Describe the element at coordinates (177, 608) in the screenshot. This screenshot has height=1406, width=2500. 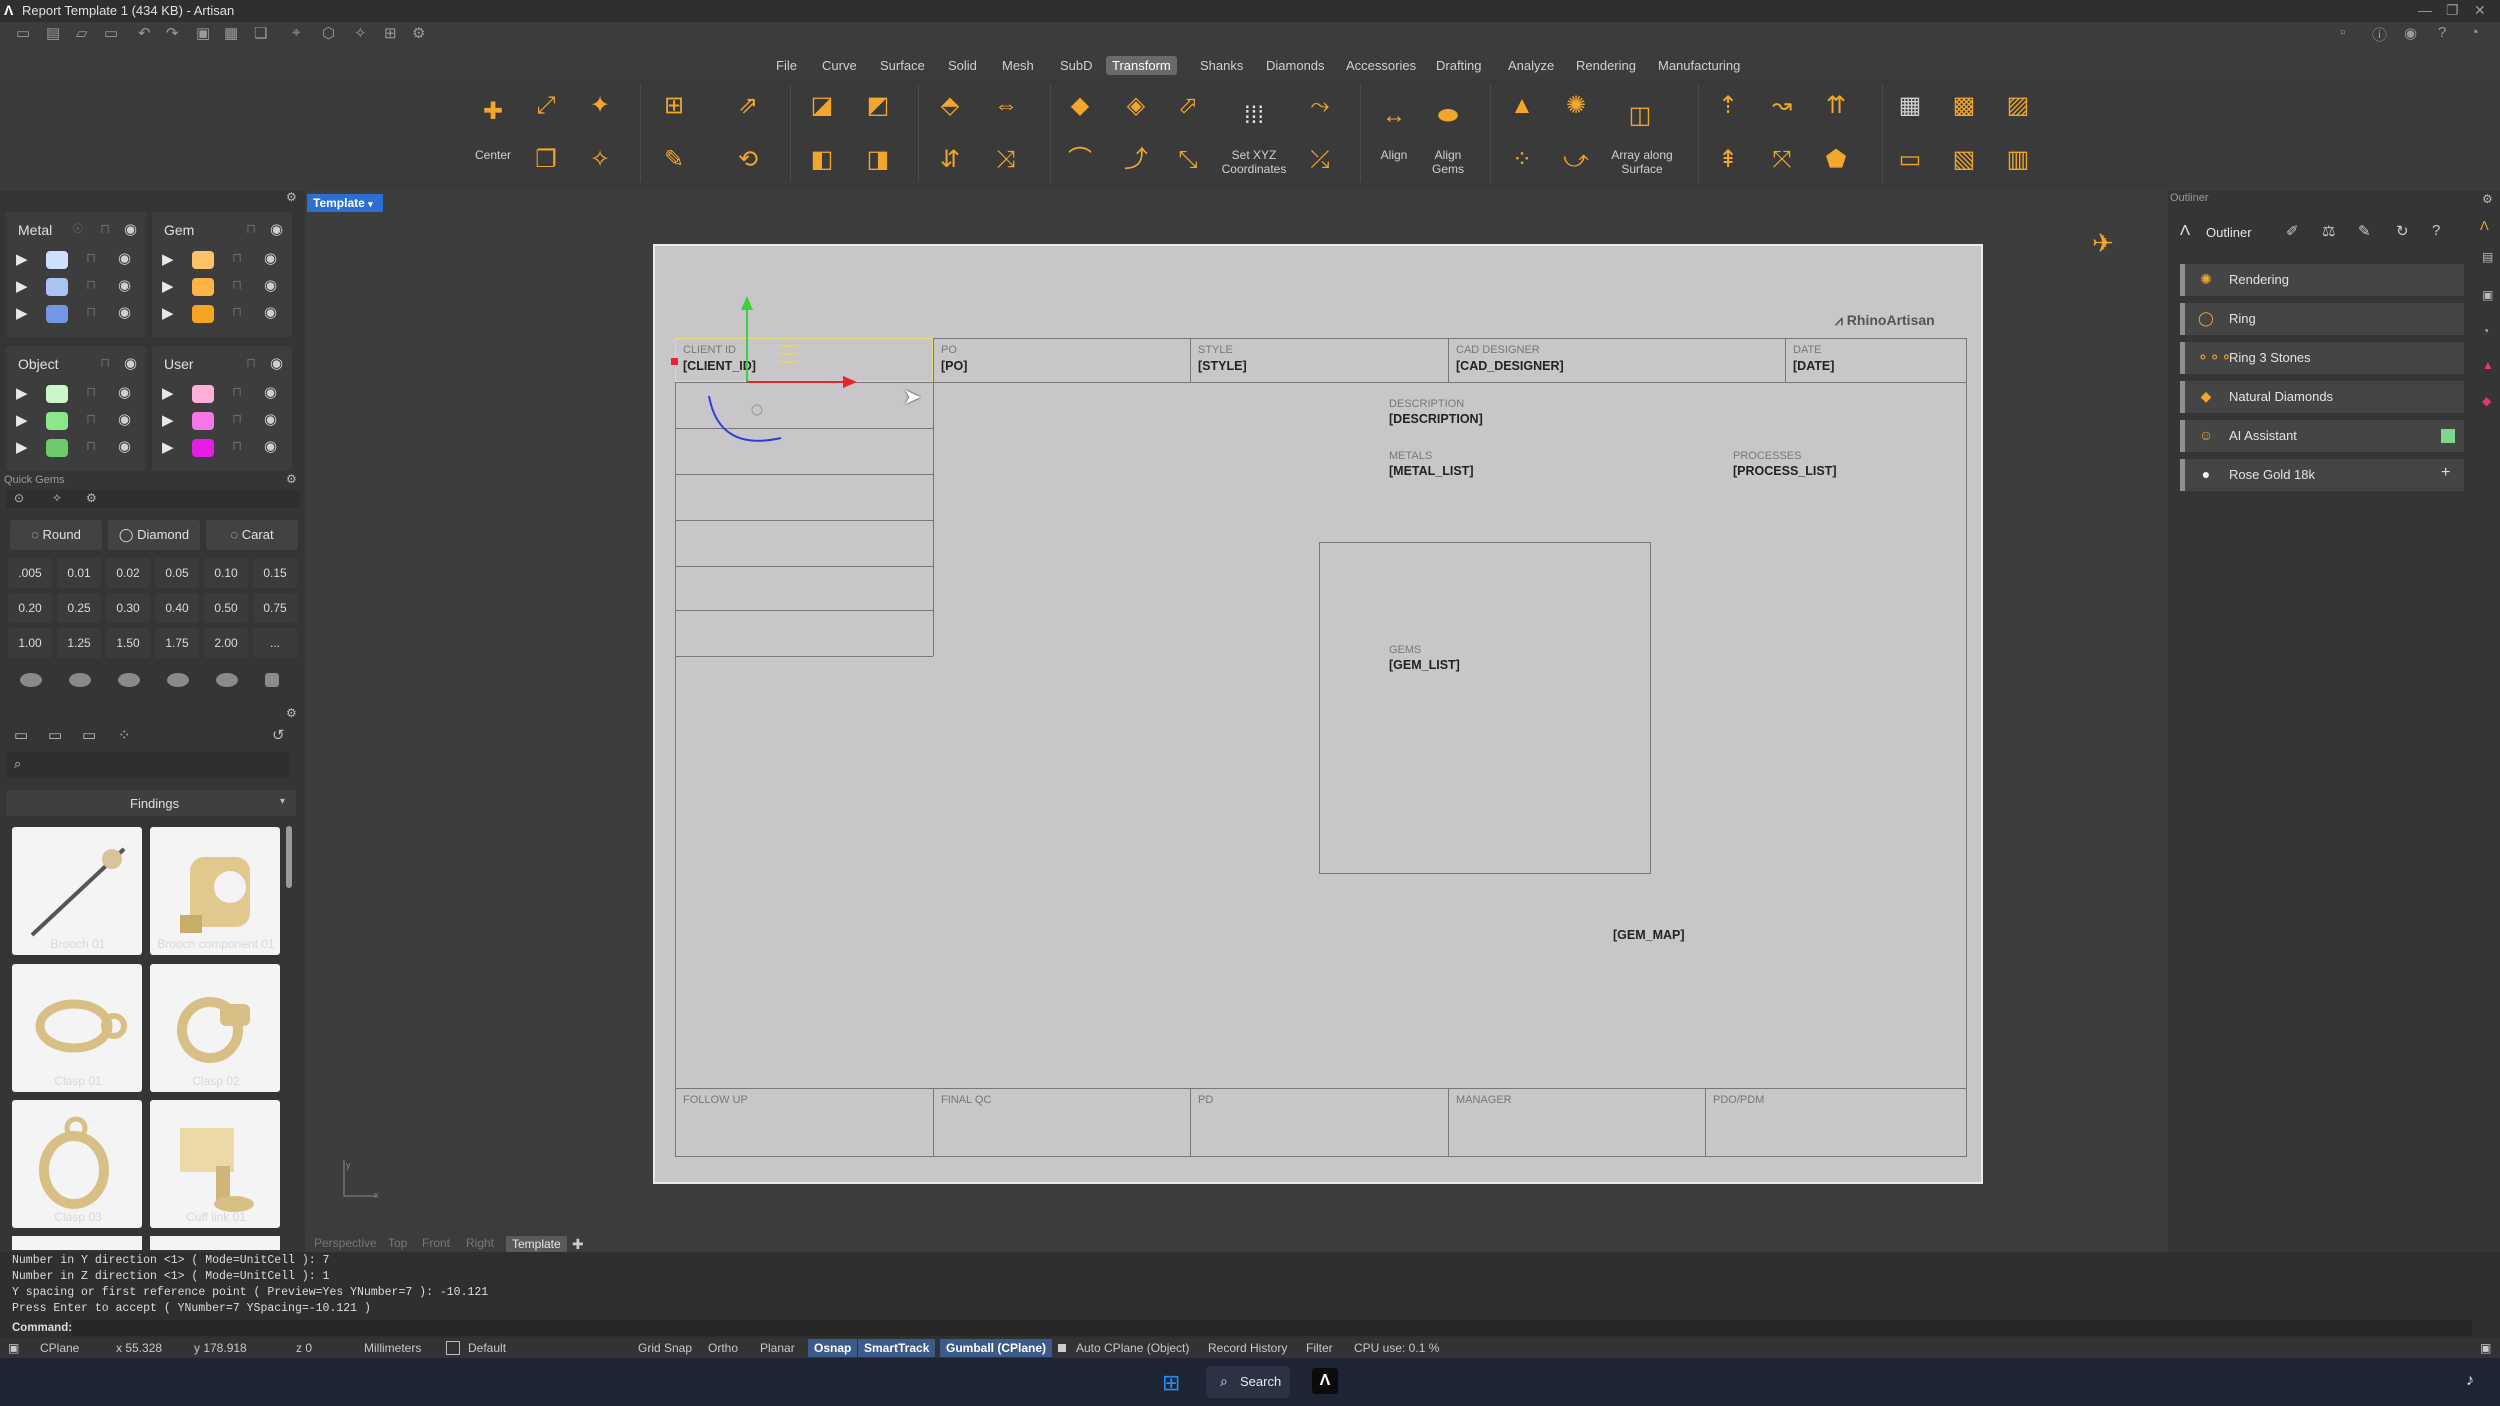
I see `gem-size-button: 0.40` at that location.